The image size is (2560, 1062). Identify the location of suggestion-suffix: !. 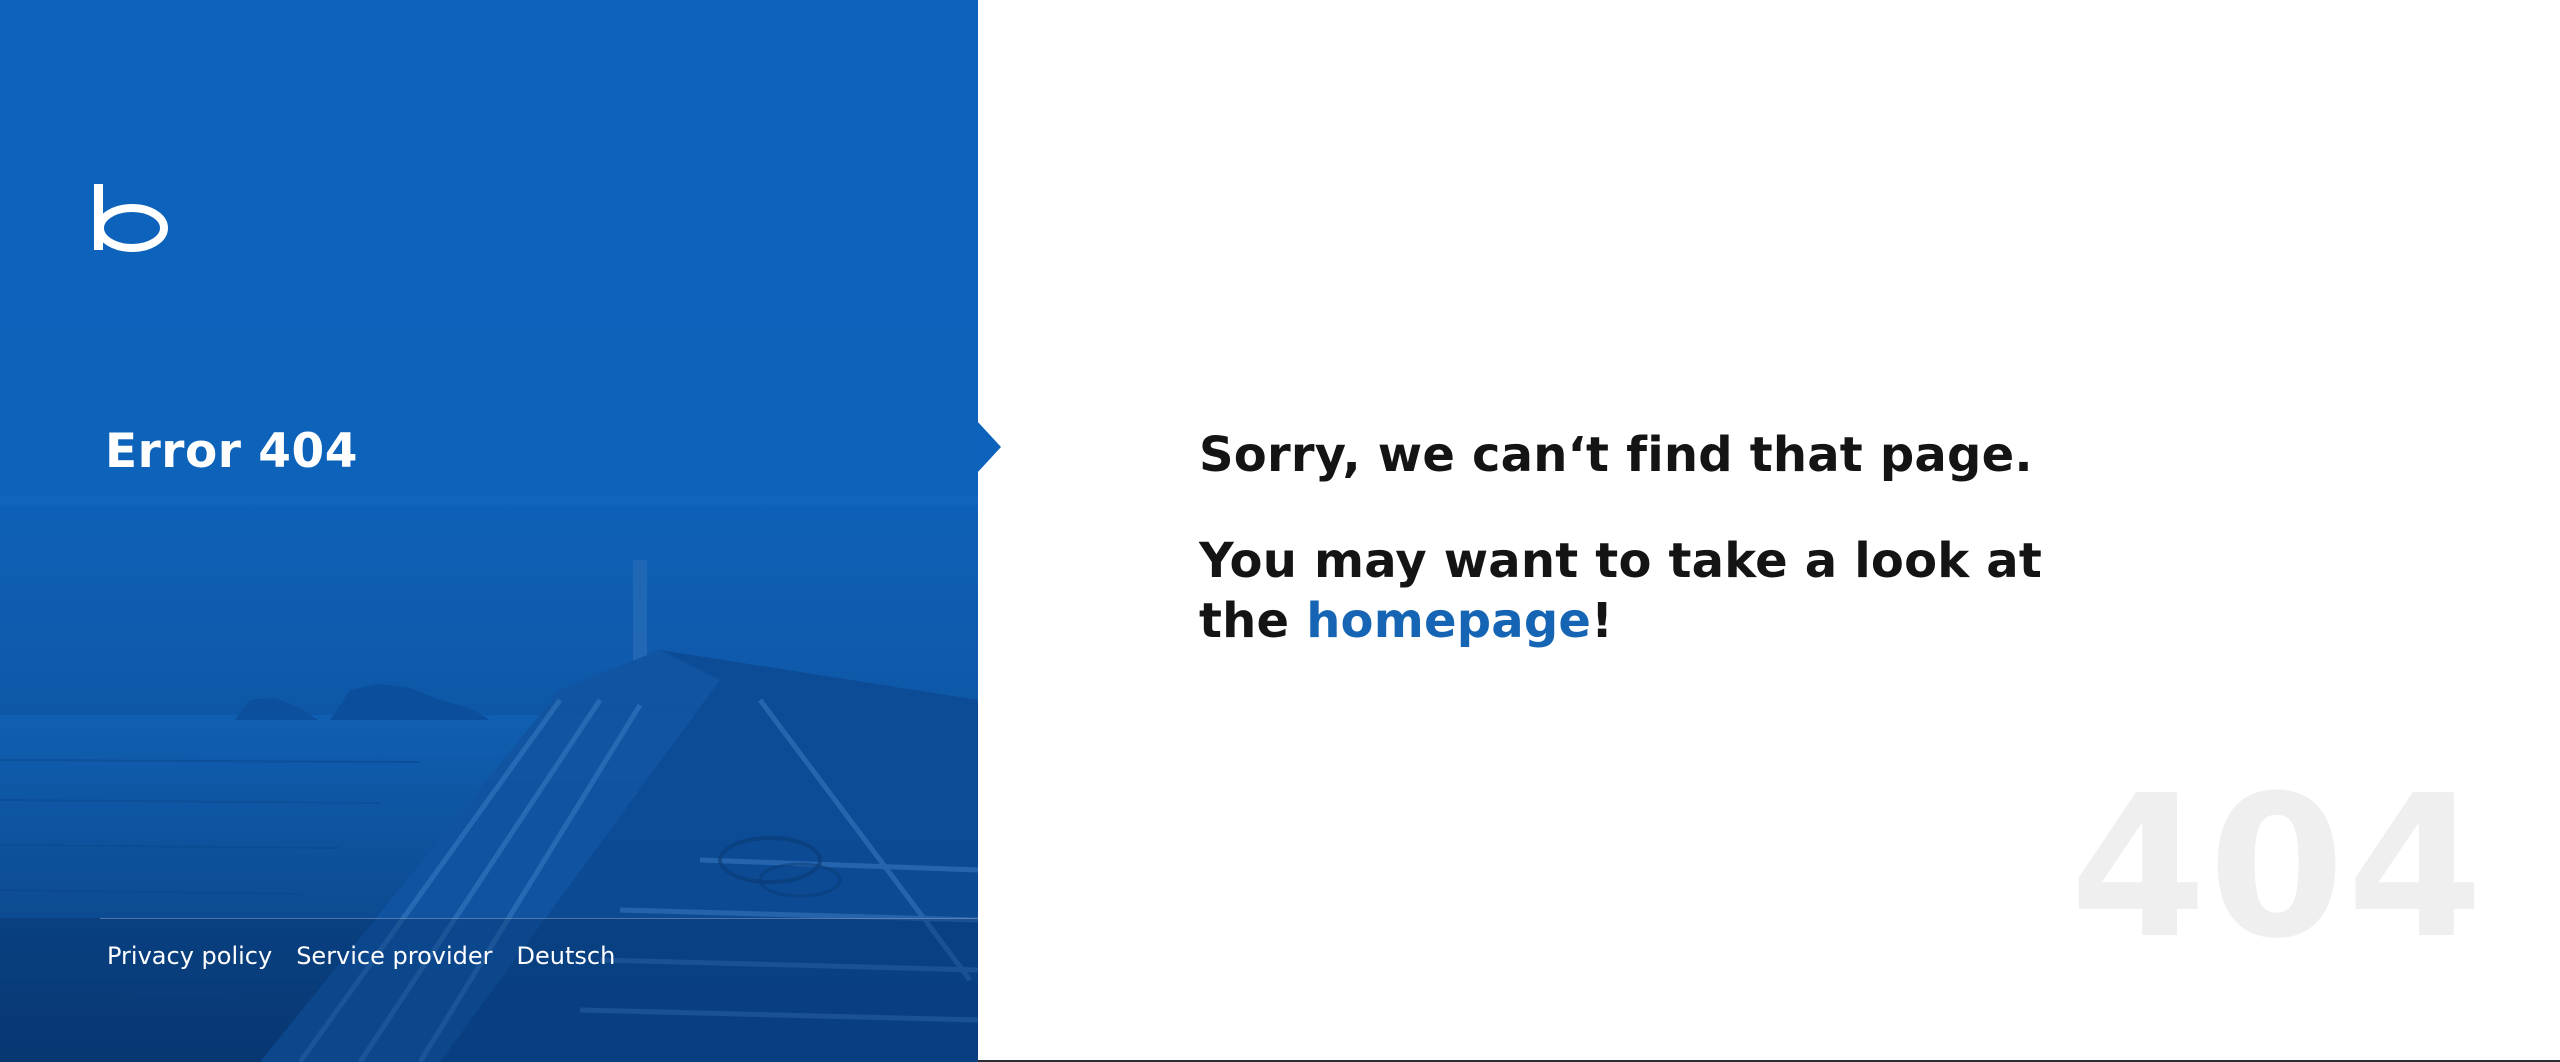
(1602, 621).